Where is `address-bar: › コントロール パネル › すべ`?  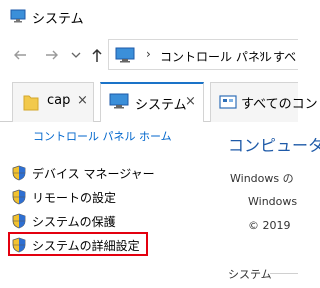
address-bar: › コントロール パネル › すべ is located at coordinates (203, 54).